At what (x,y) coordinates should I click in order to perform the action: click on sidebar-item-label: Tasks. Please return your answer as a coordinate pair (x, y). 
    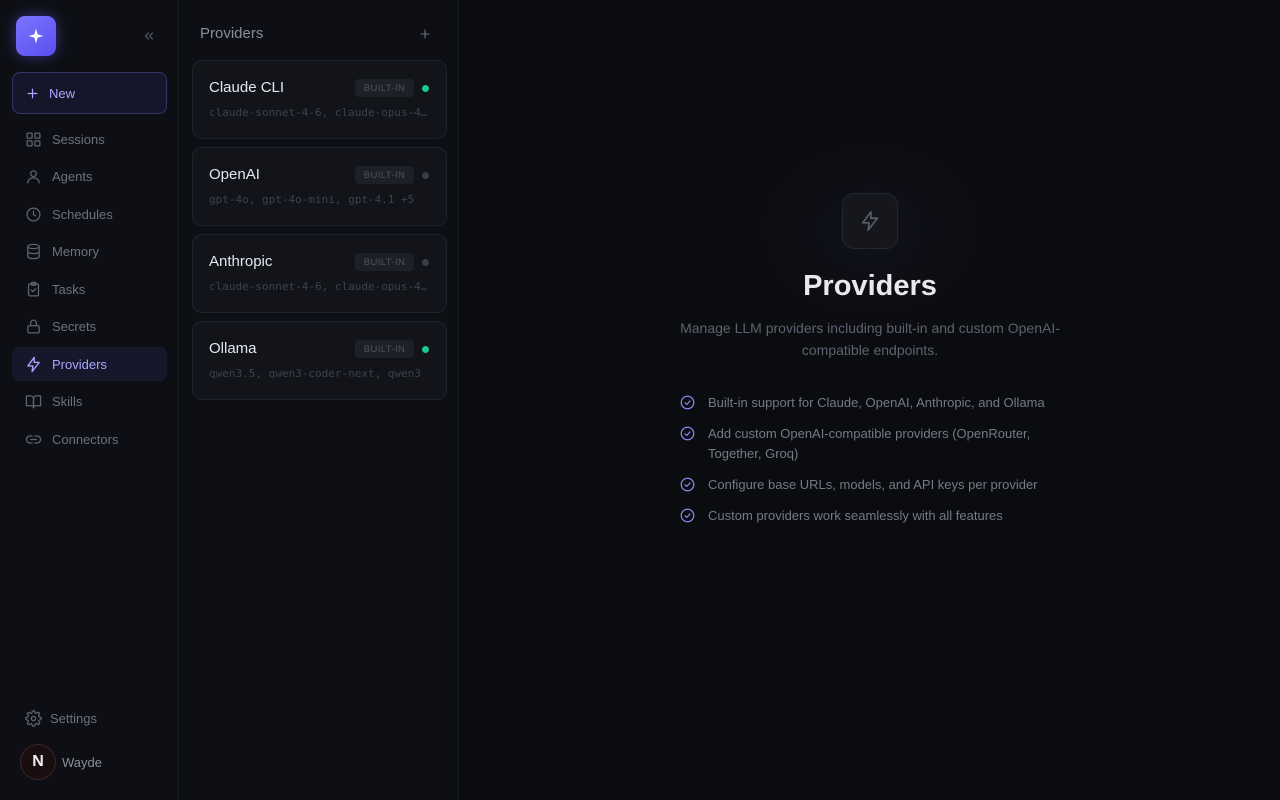
    Looking at the image, I should click on (69, 289).